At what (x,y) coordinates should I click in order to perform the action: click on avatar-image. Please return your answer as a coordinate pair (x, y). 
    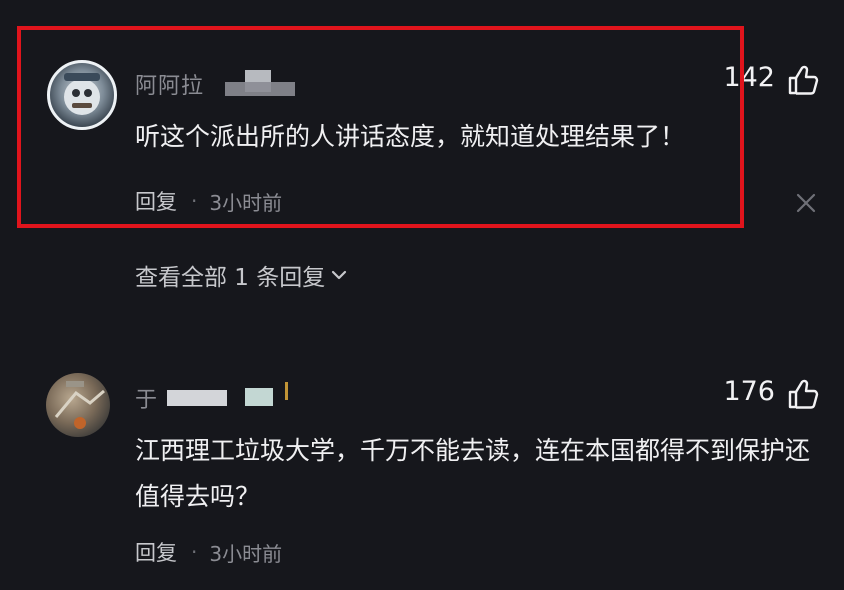
    Looking at the image, I should click on (79, 405).